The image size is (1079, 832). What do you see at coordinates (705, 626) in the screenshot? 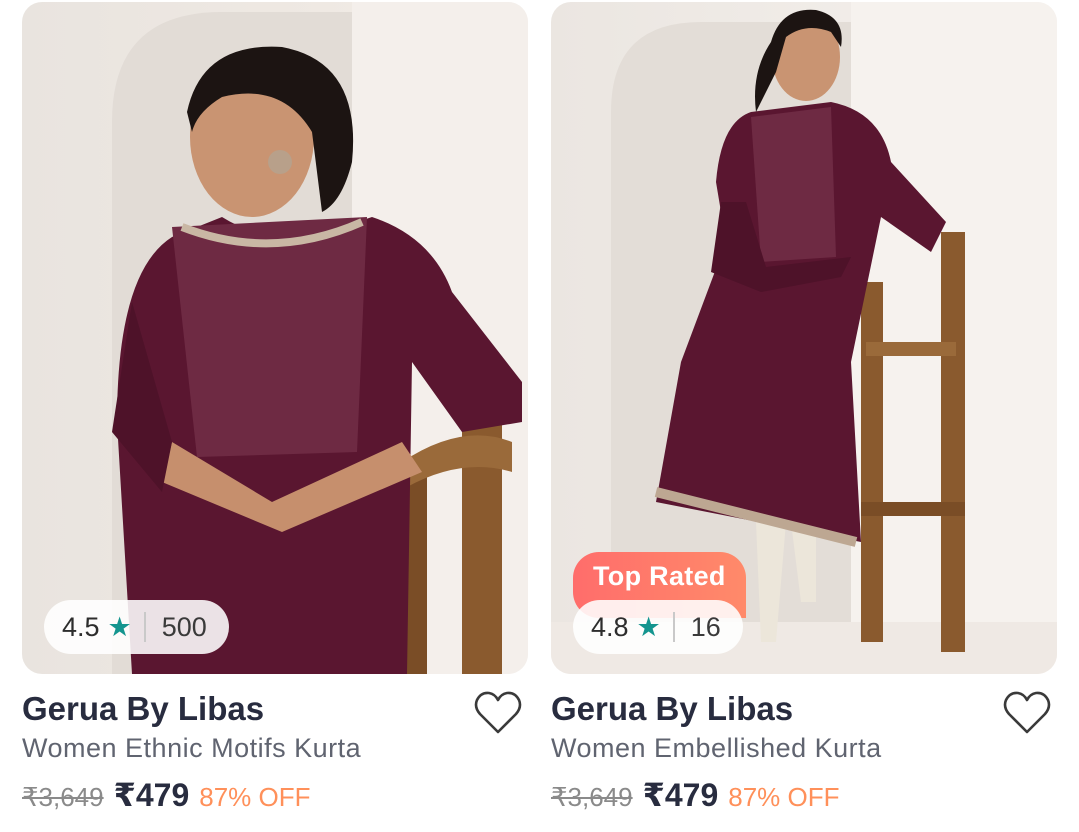
I see `rating-count: 16` at bounding box center [705, 626].